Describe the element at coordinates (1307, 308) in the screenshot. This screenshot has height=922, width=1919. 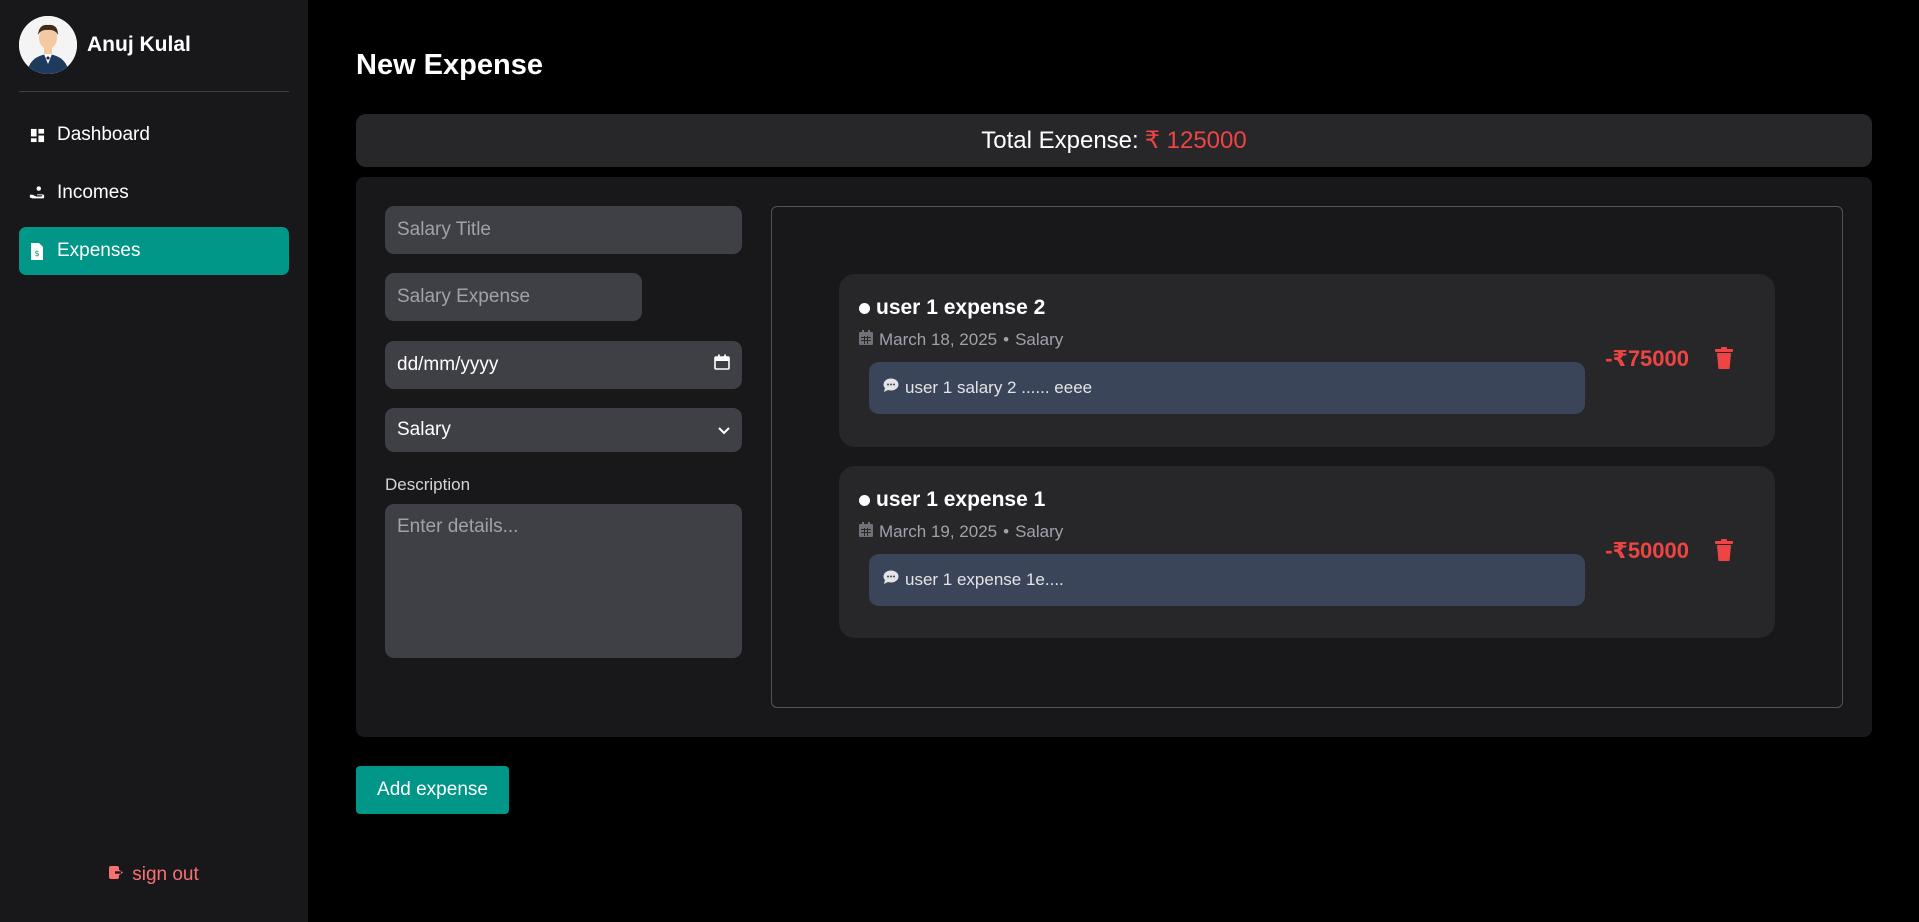
I see `expense-title: user 1 expense 2` at that location.